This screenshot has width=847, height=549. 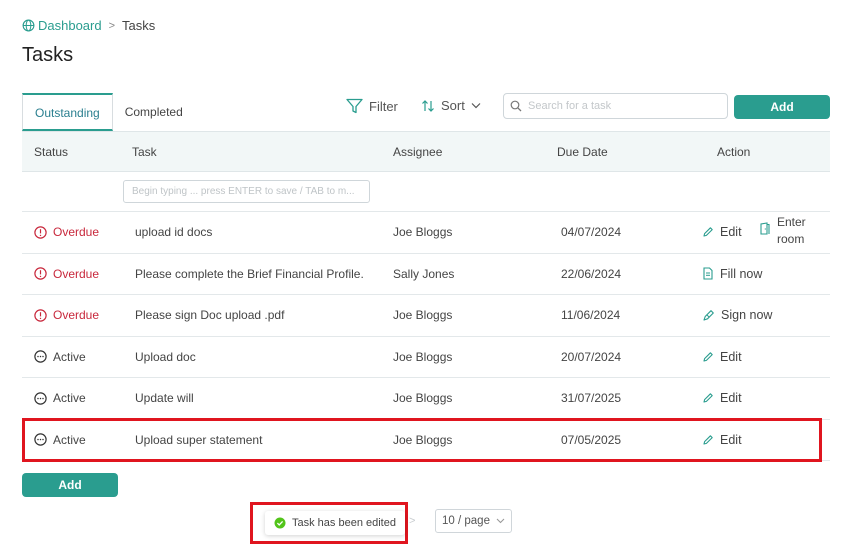 I want to click on header-status: Status, so click(x=51, y=151).